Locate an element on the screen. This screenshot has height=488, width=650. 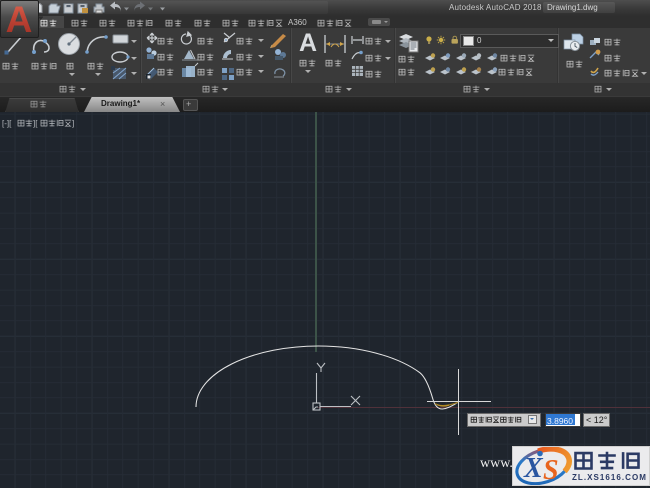
svg-text: A is located at coordinates (19, 18).